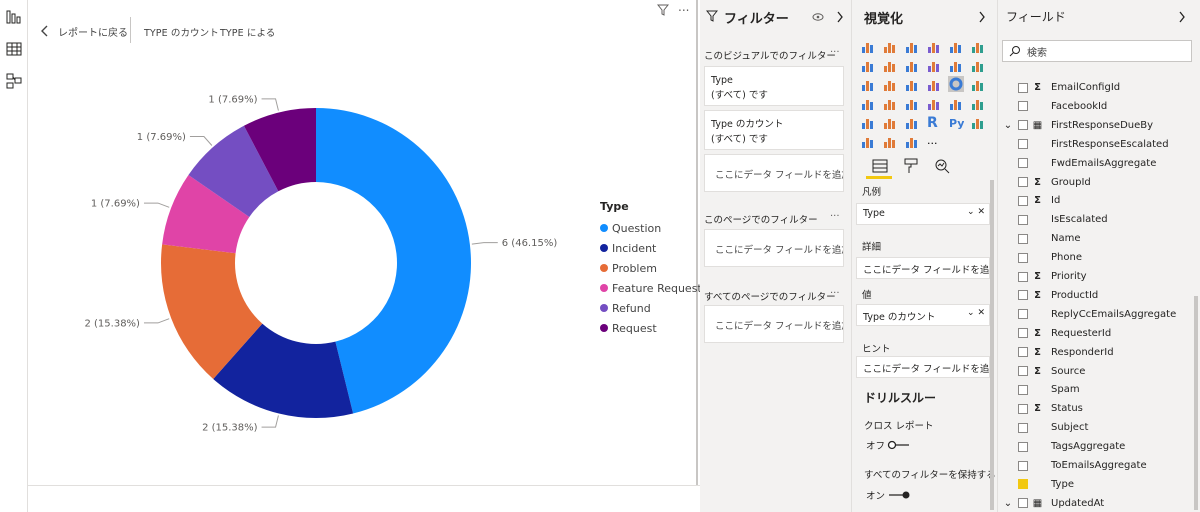 The width and height of the screenshot is (1200, 512). Describe the element at coordinates (1096, 238) in the screenshot. I see `field-item: Name` at that location.